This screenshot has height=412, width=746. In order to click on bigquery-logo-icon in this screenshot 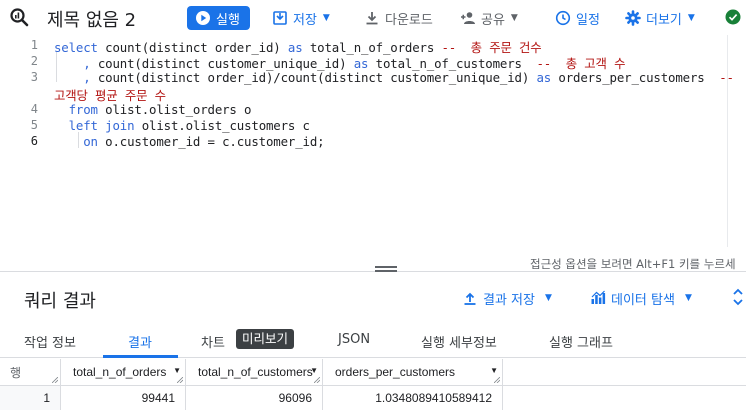, I will do `click(19, 17)`.